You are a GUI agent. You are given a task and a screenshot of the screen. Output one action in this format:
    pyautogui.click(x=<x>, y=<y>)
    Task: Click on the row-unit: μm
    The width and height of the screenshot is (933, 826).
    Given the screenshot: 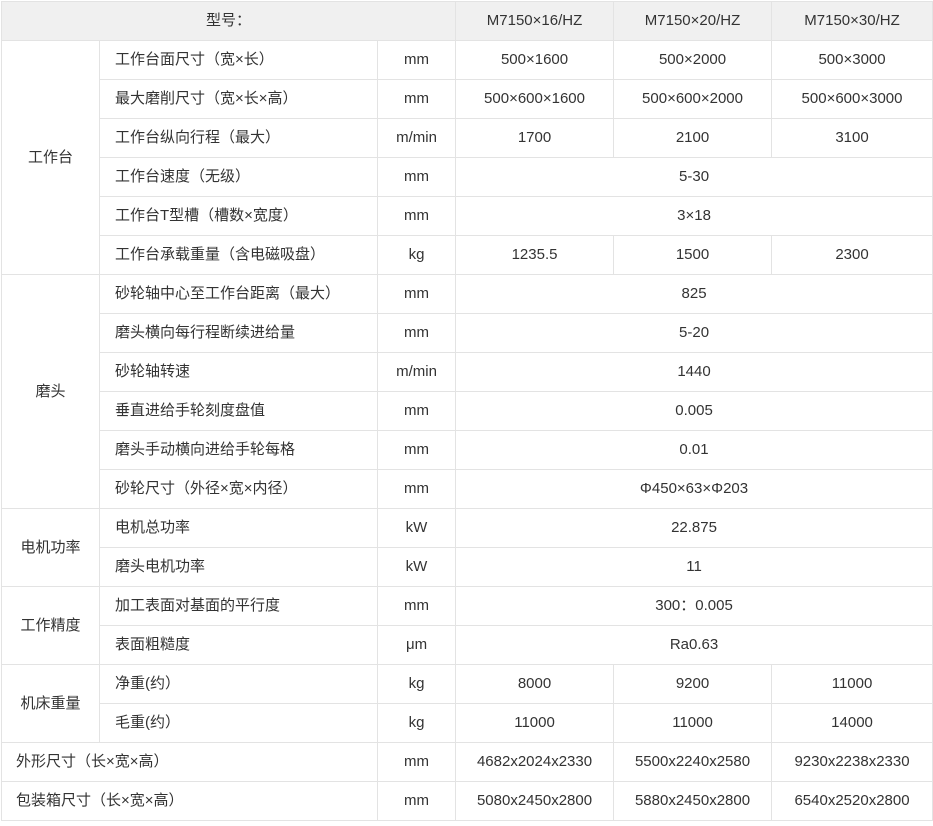 What is the action you would take?
    pyautogui.click(x=416, y=645)
    